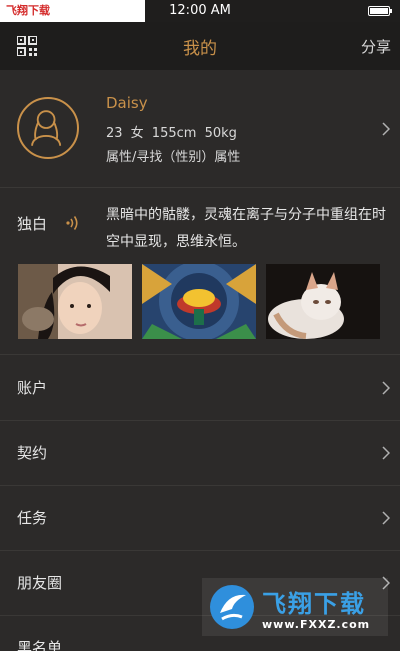  I want to click on menu-item-label: 账户, so click(32, 388).